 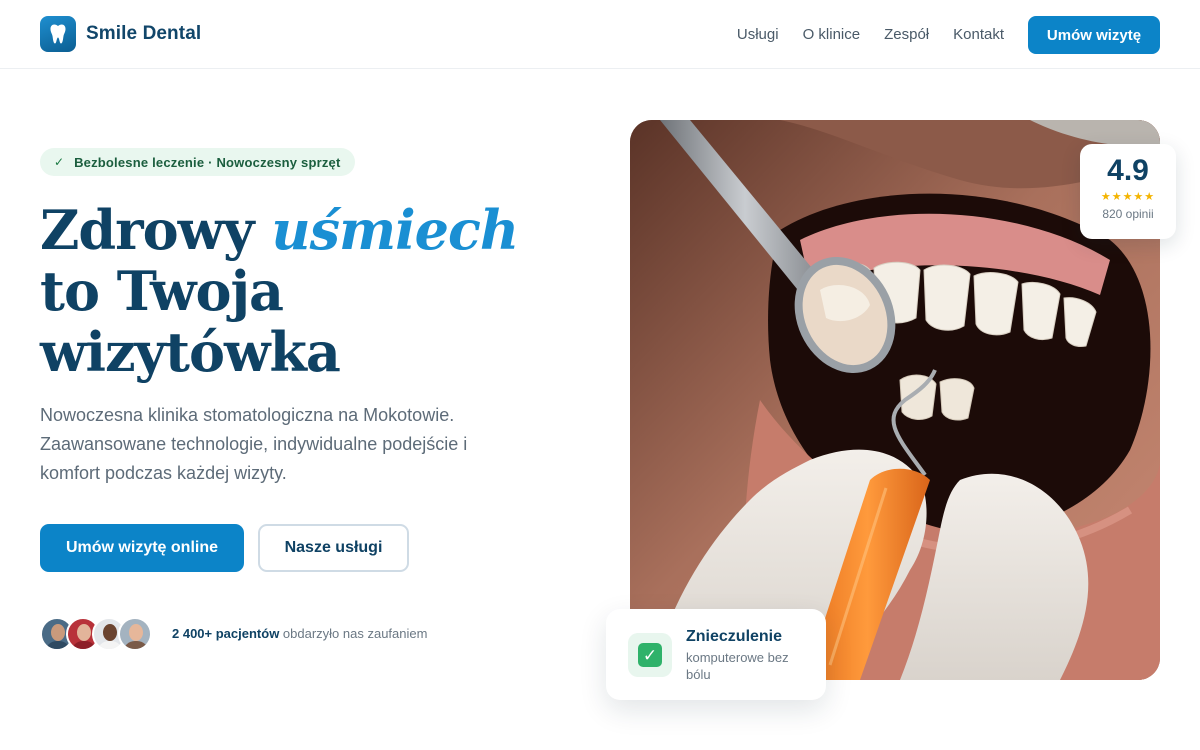 What do you see at coordinates (144, 33) in the screenshot?
I see `brand-name: Smile Dental` at bounding box center [144, 33].